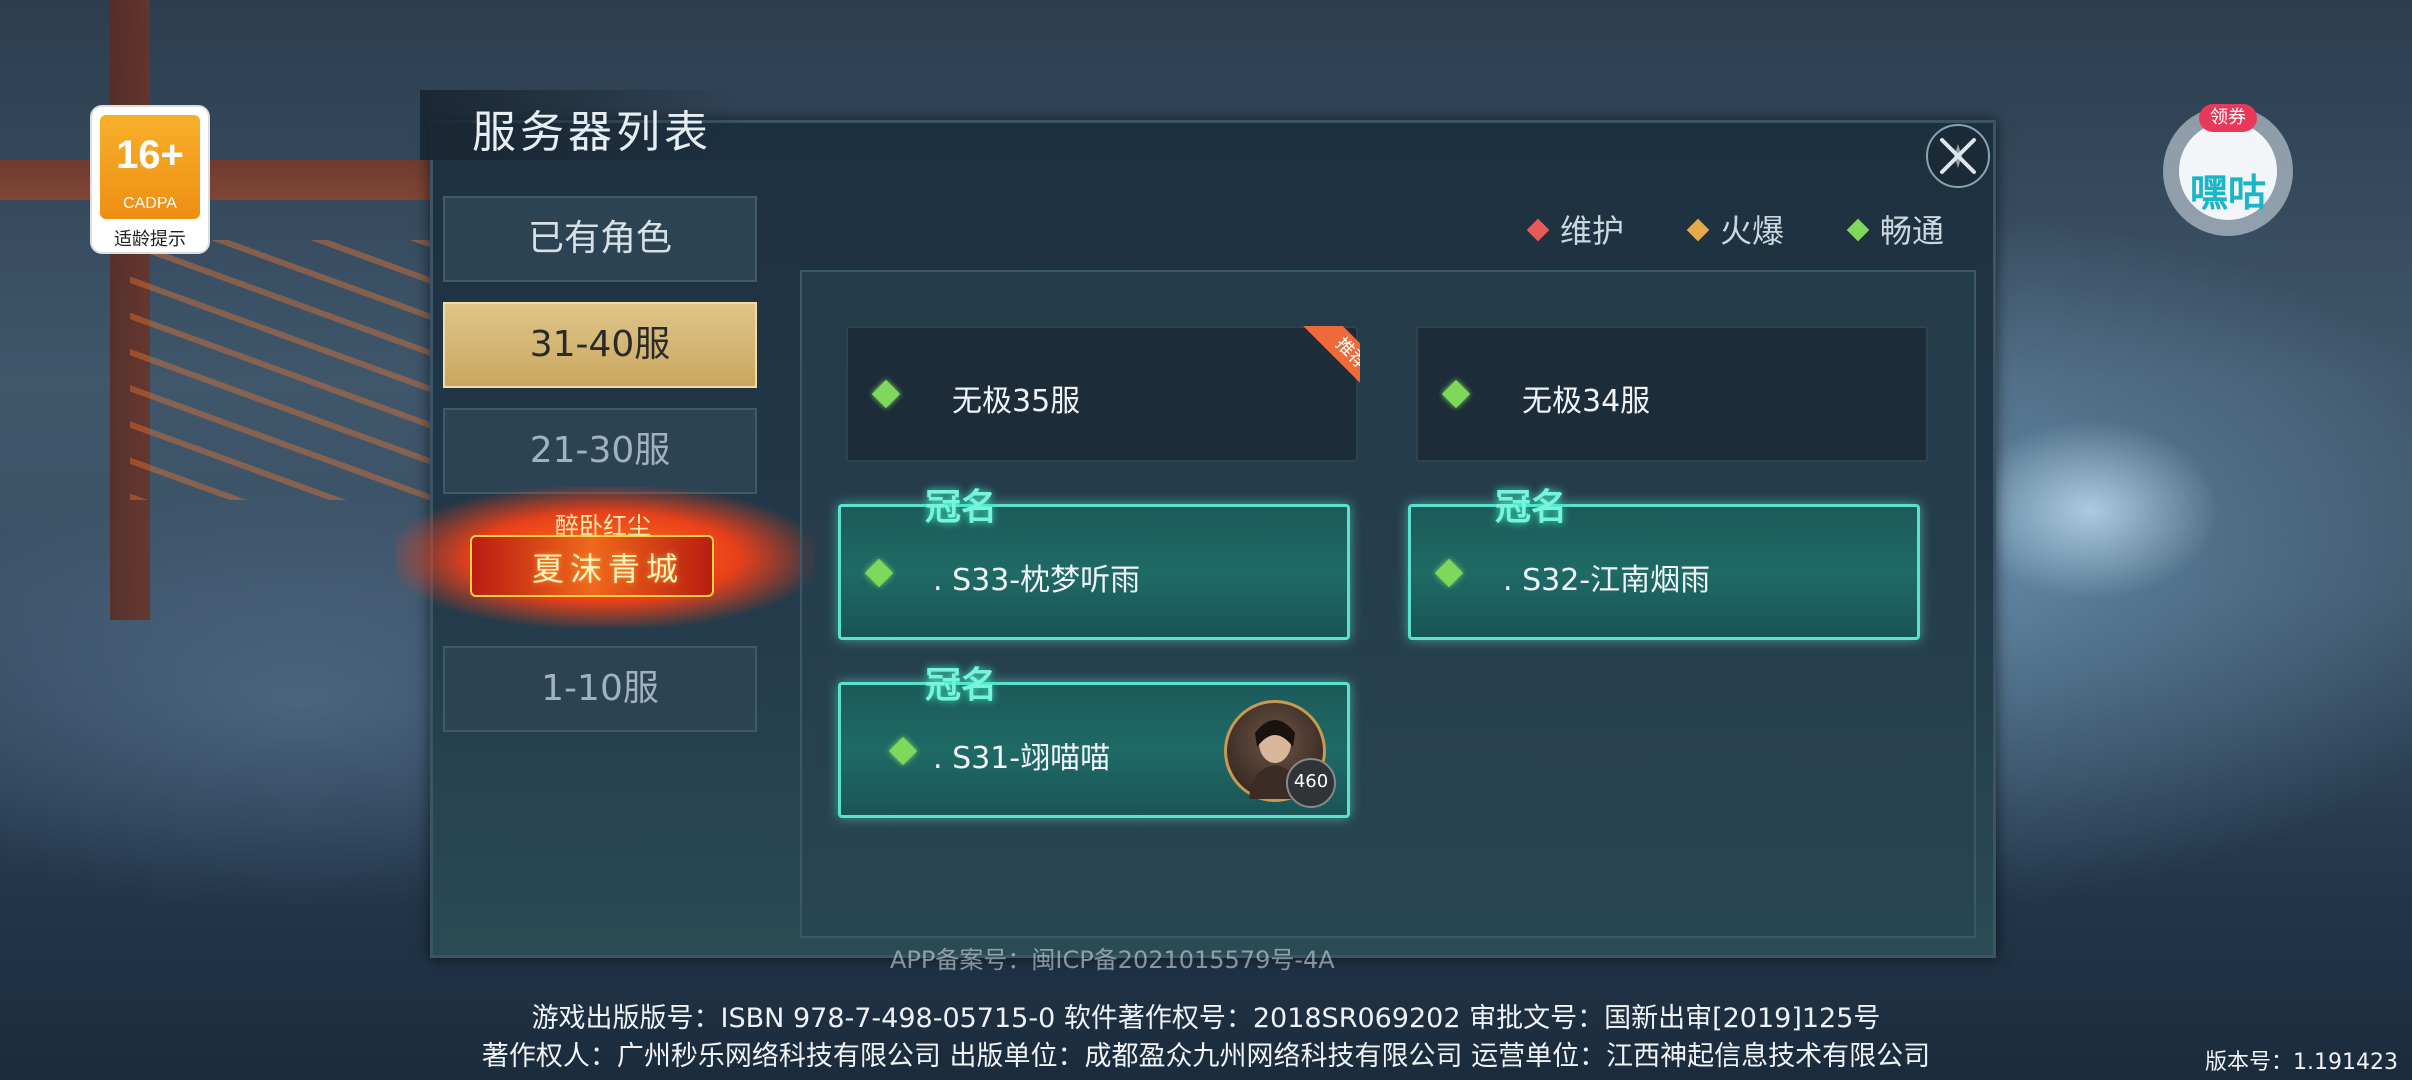  What do you see at coordinates (1022, 758) in the screenshot?
I see `server-name: . S31-翊喵喵` at bounding box center [1022, 758].